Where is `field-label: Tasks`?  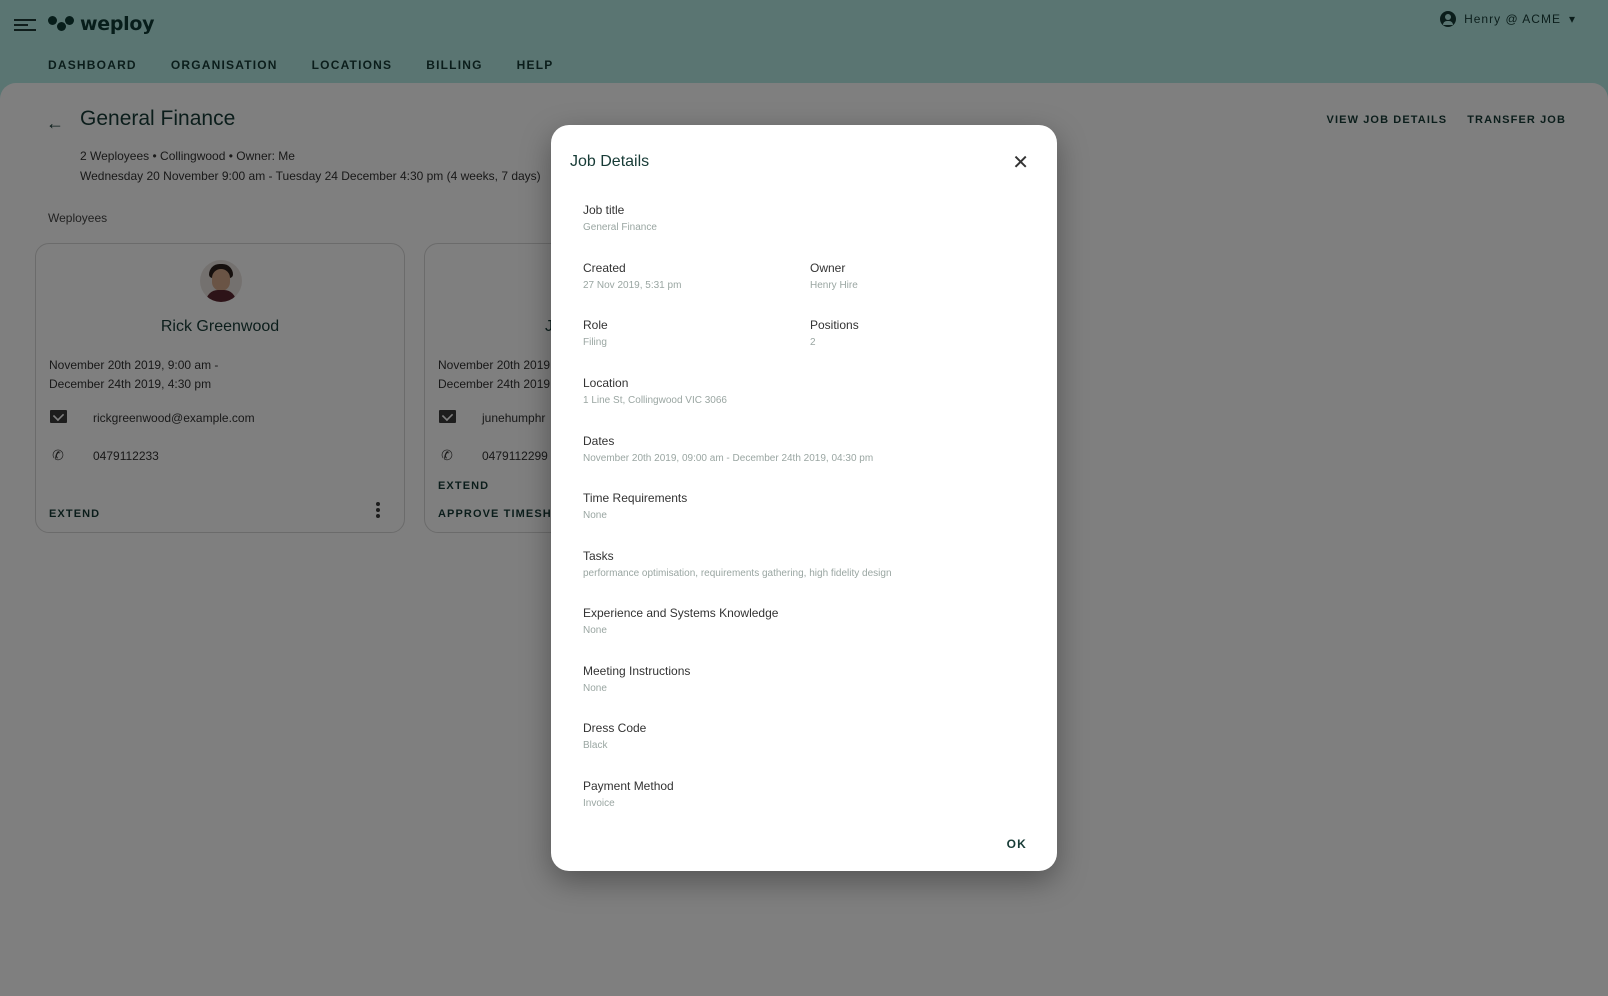 field-label: Tasks is located at coordinates (598, 556).